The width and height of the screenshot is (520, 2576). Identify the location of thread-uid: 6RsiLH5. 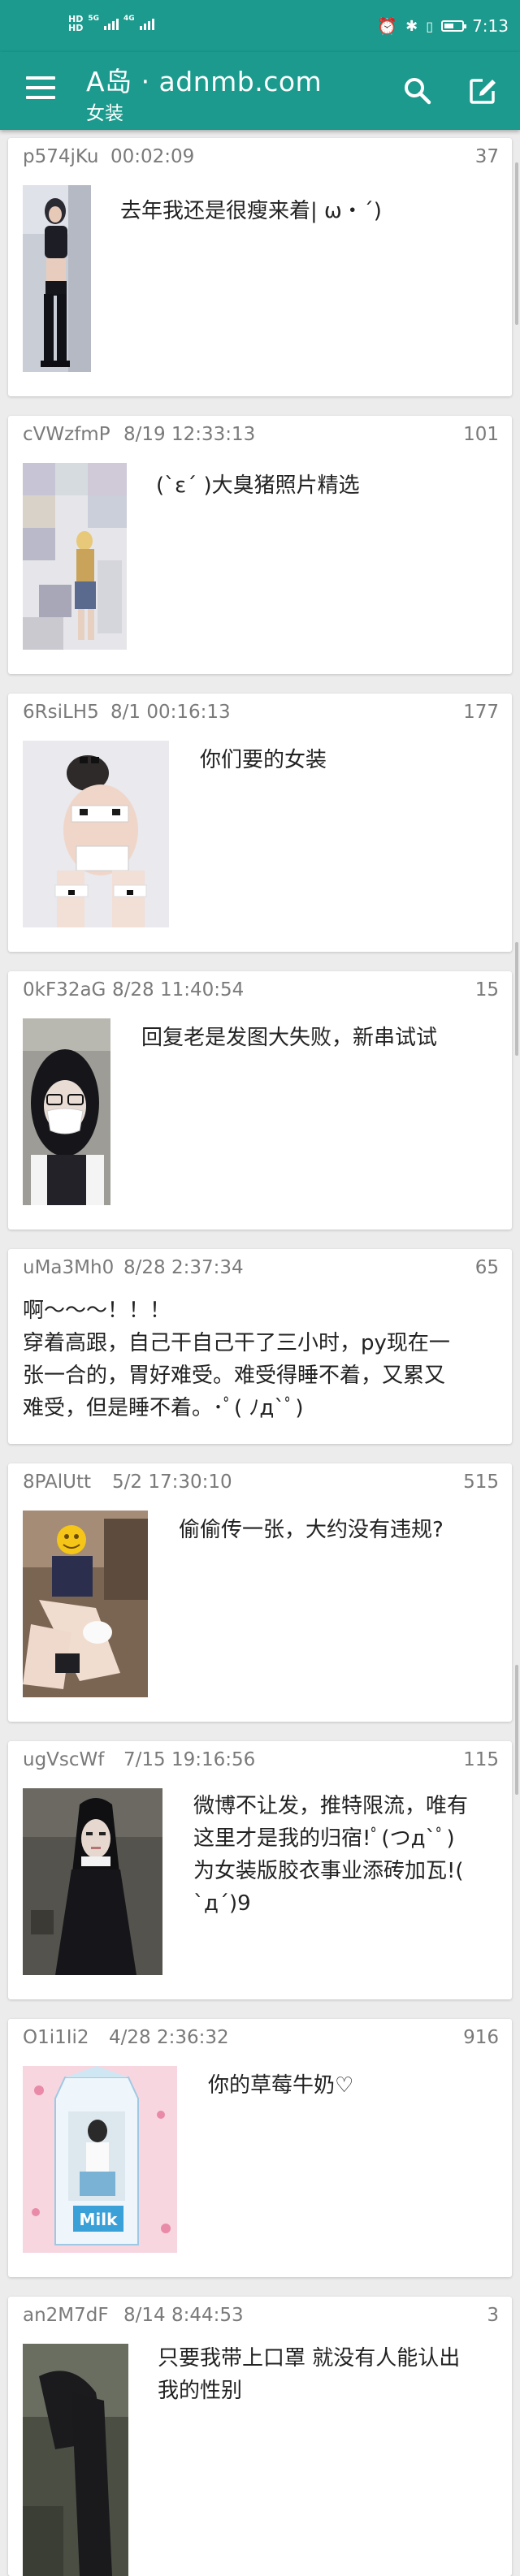
(61, 712).